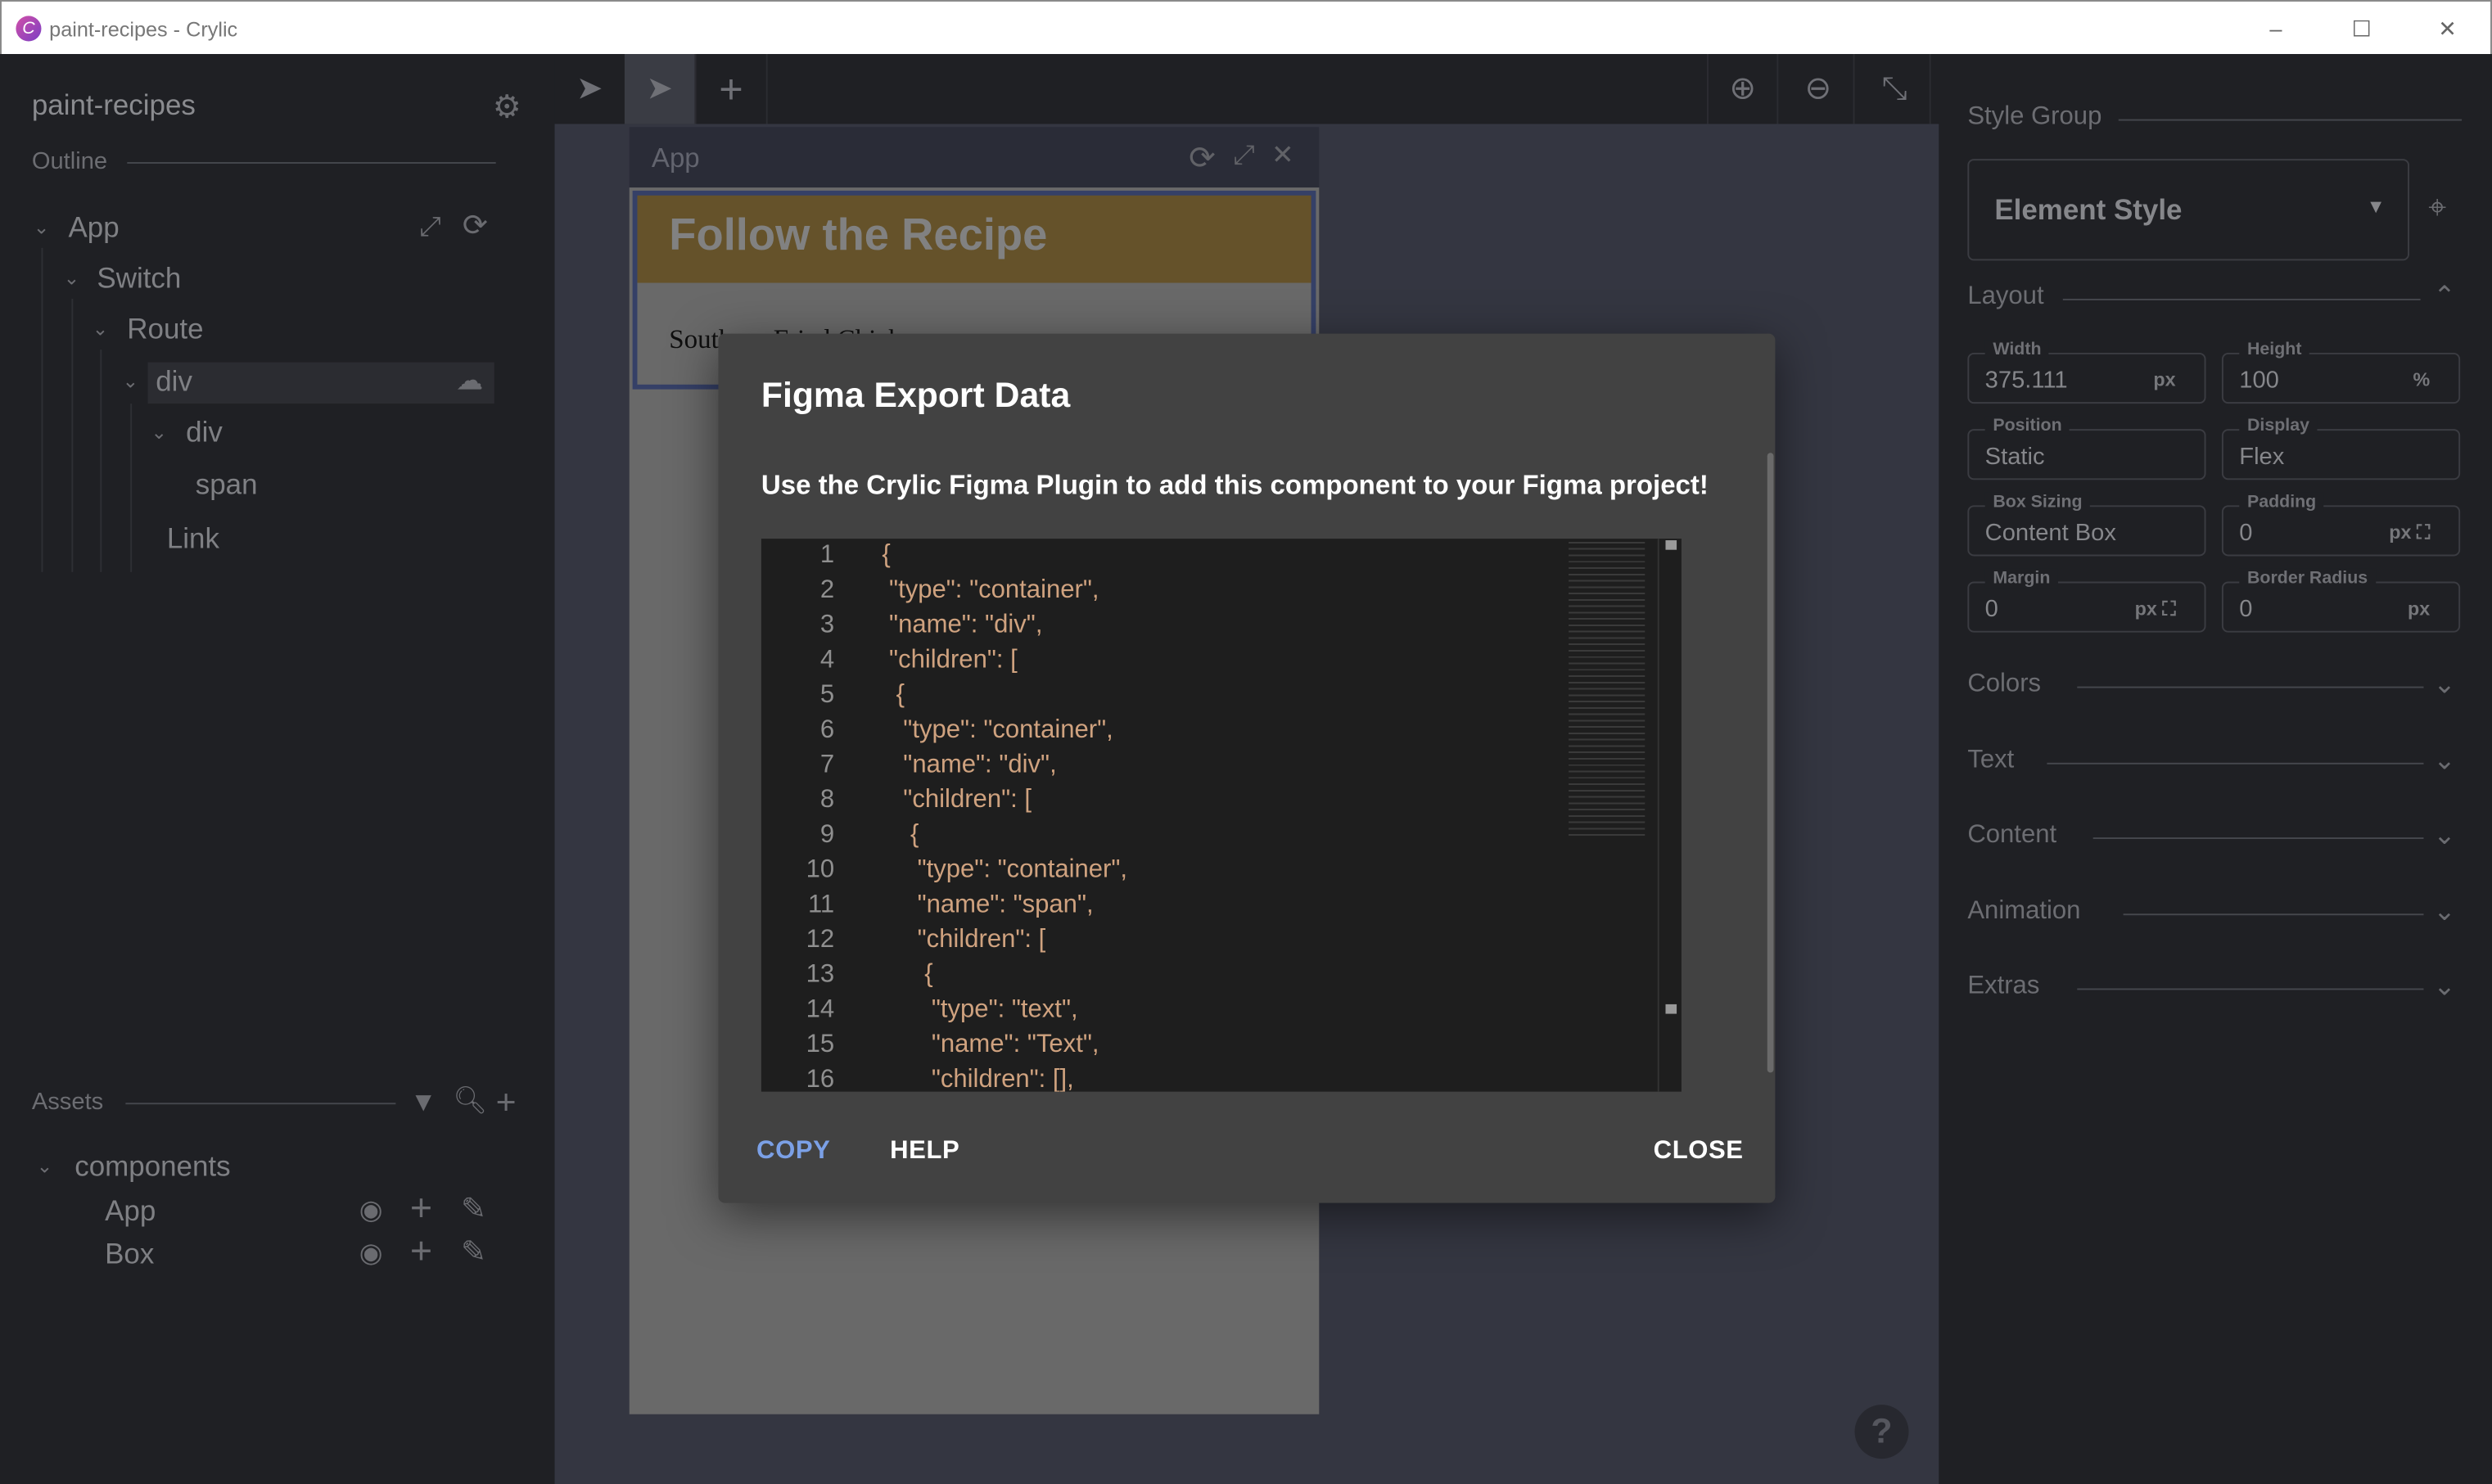 The width and height of the screenshot is (2492, 1484). Describe the element at coordinates (129, 1254) in the screenshot. I see `asset-item-box: Box` at that location.